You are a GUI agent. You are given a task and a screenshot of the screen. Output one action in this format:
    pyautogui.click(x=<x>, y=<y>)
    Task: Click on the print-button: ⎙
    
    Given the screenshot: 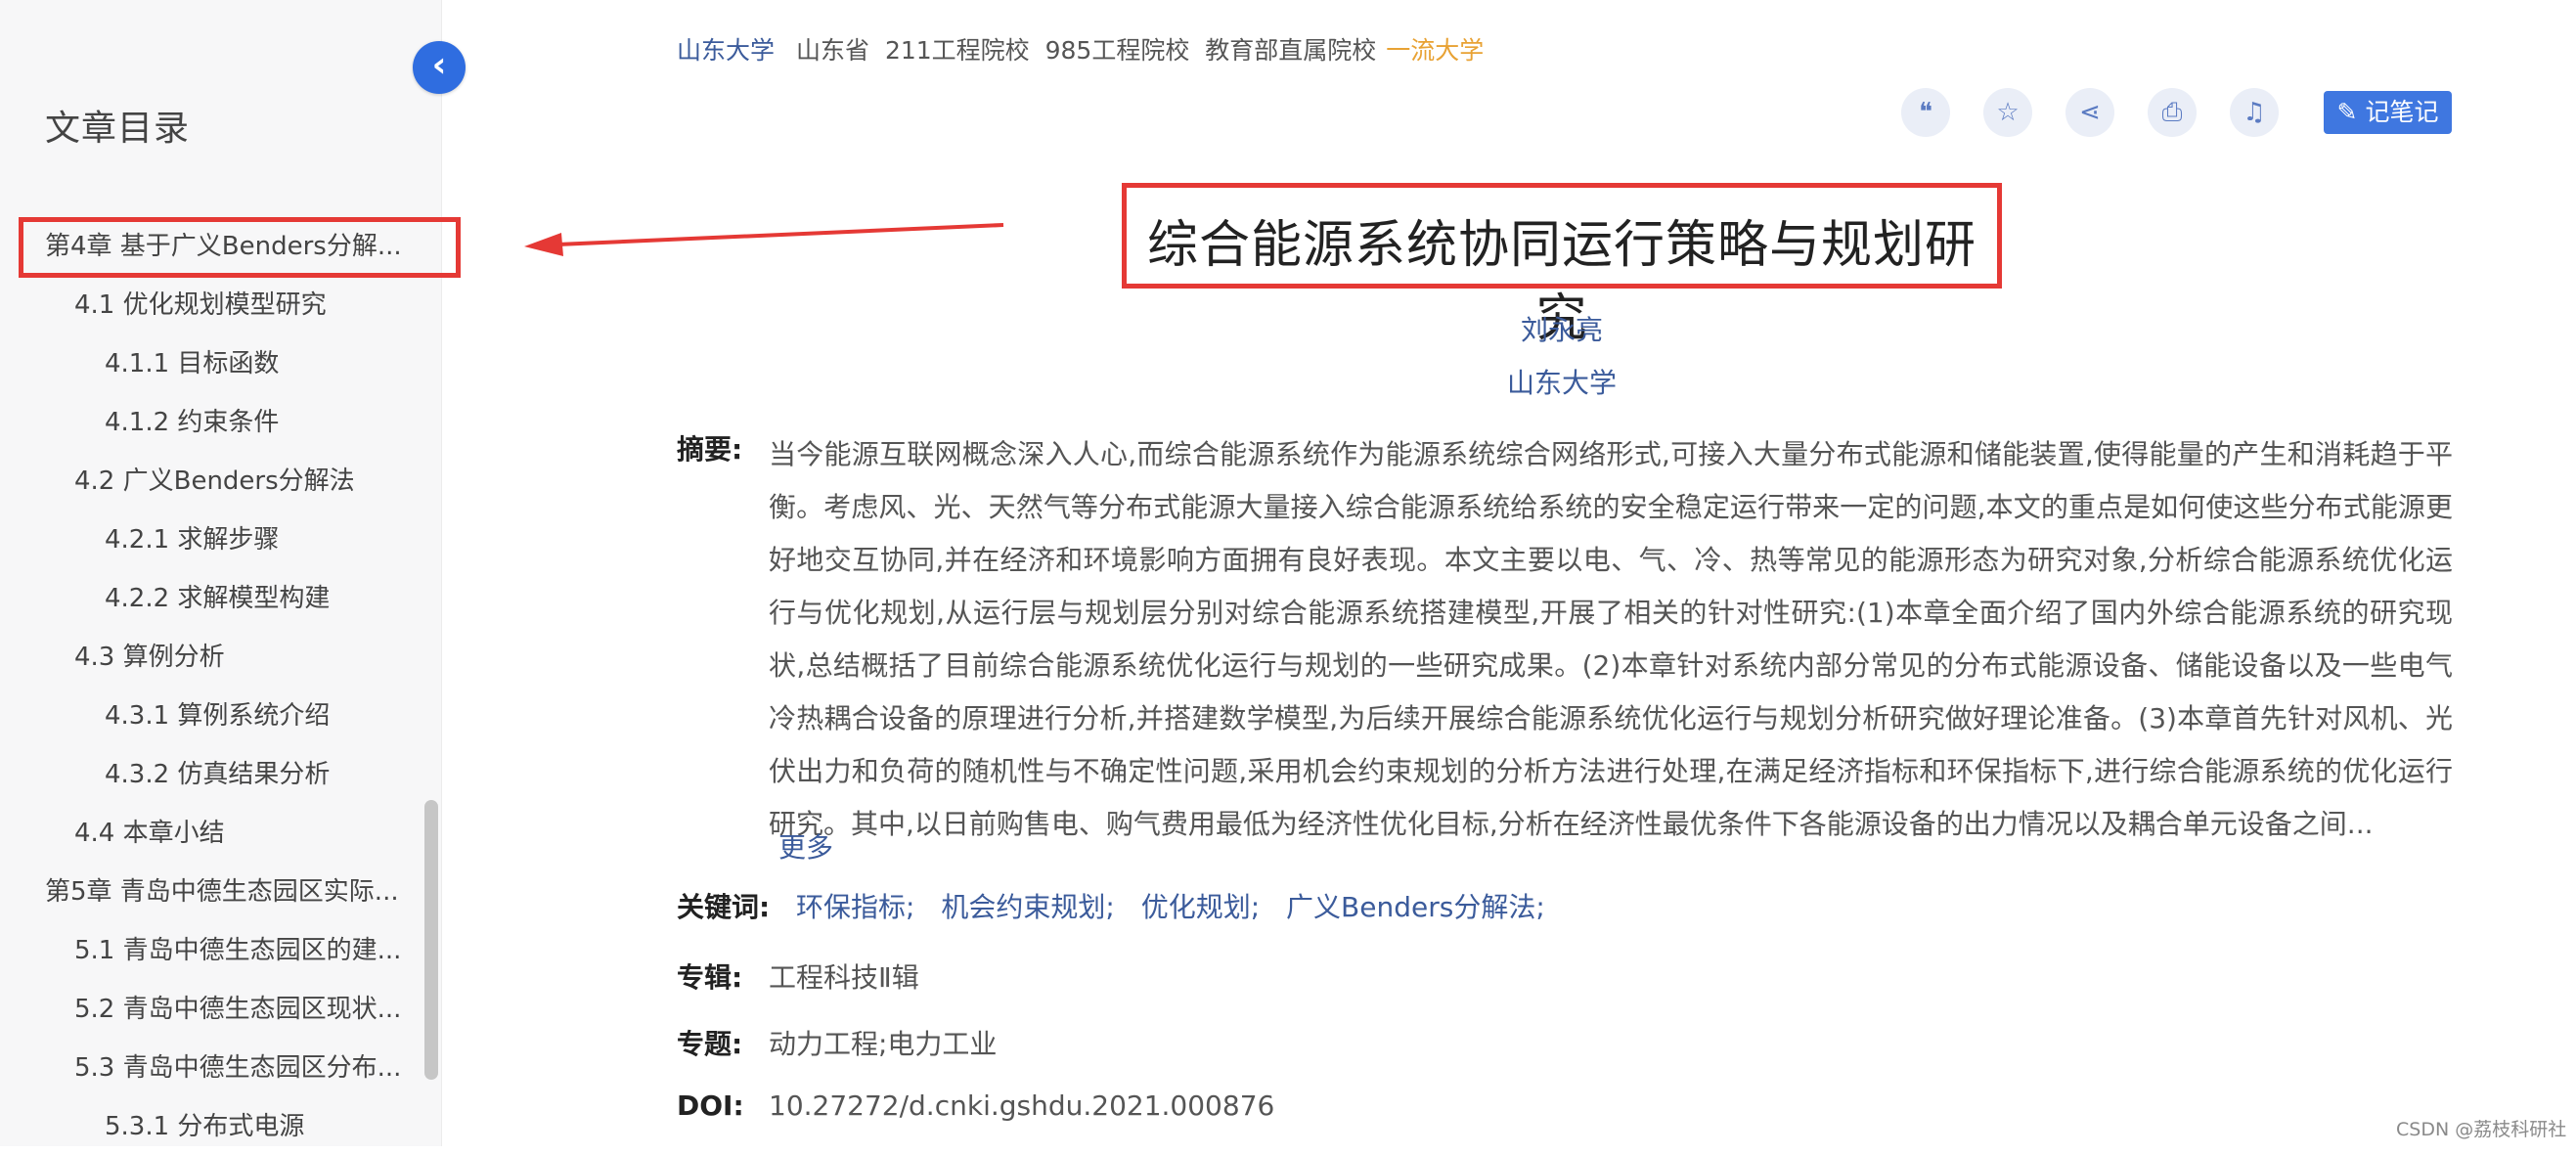 What is the action you would take?
    pyautogui.click(x=2172, y=112)
    